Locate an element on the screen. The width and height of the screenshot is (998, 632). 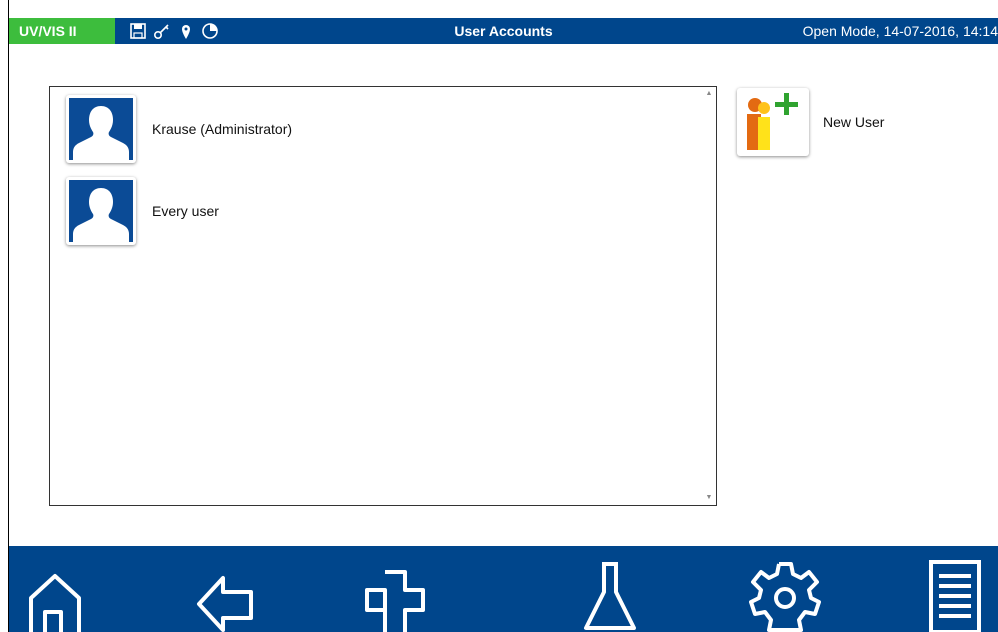
location-pin-icon is located at coordinates (186, 31).